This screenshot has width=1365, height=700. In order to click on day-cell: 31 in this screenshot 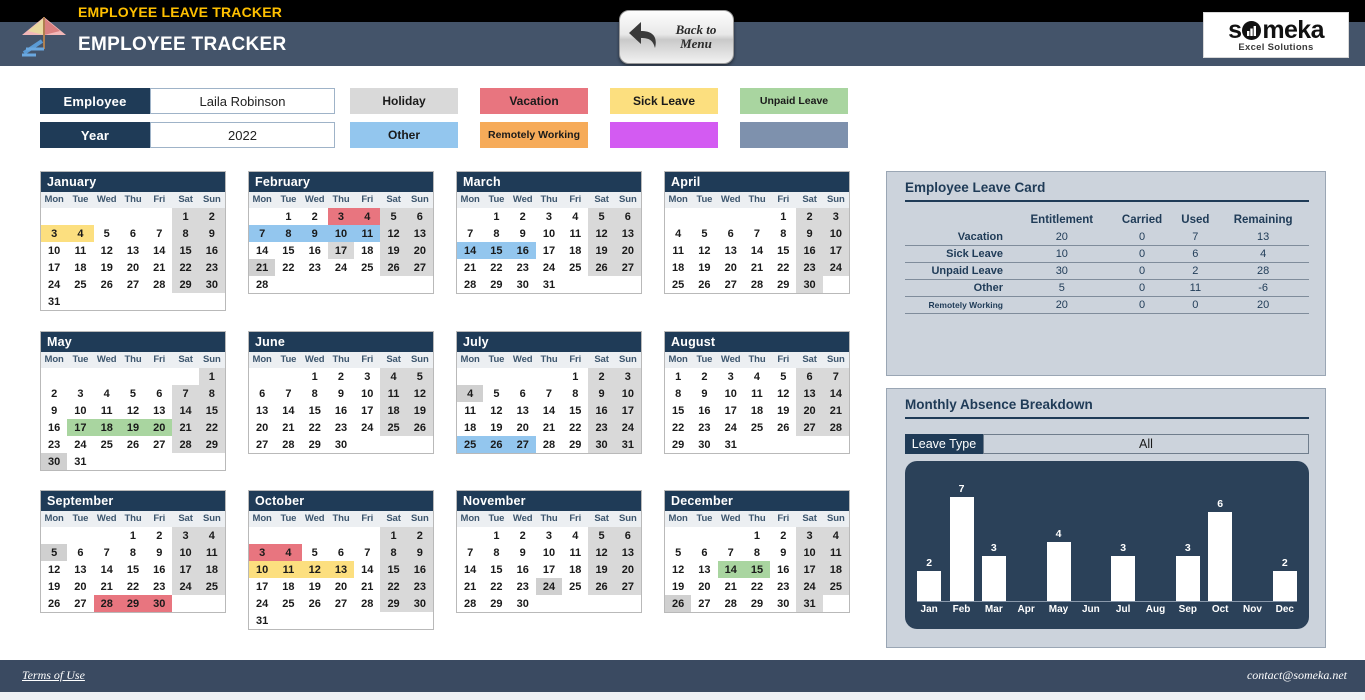, I will do `click(54, 301)`.